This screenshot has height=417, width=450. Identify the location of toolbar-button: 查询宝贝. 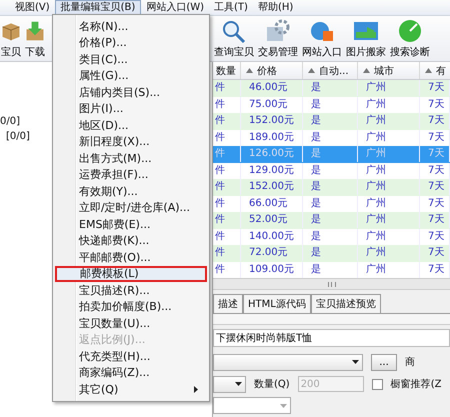
(234, 38).